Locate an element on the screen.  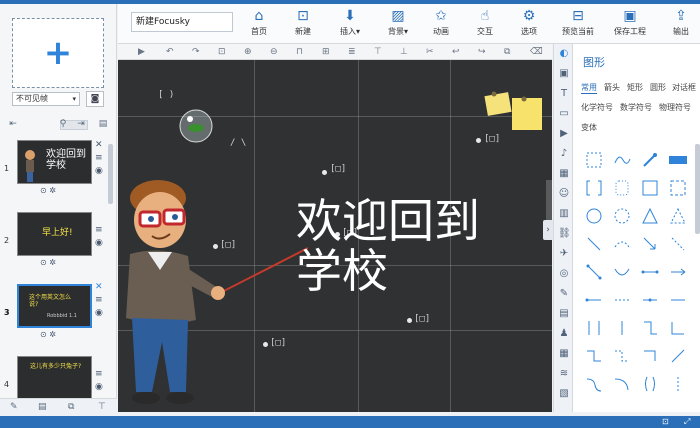
shape-category-icon: ◐ is located at coordinates (564, 53).